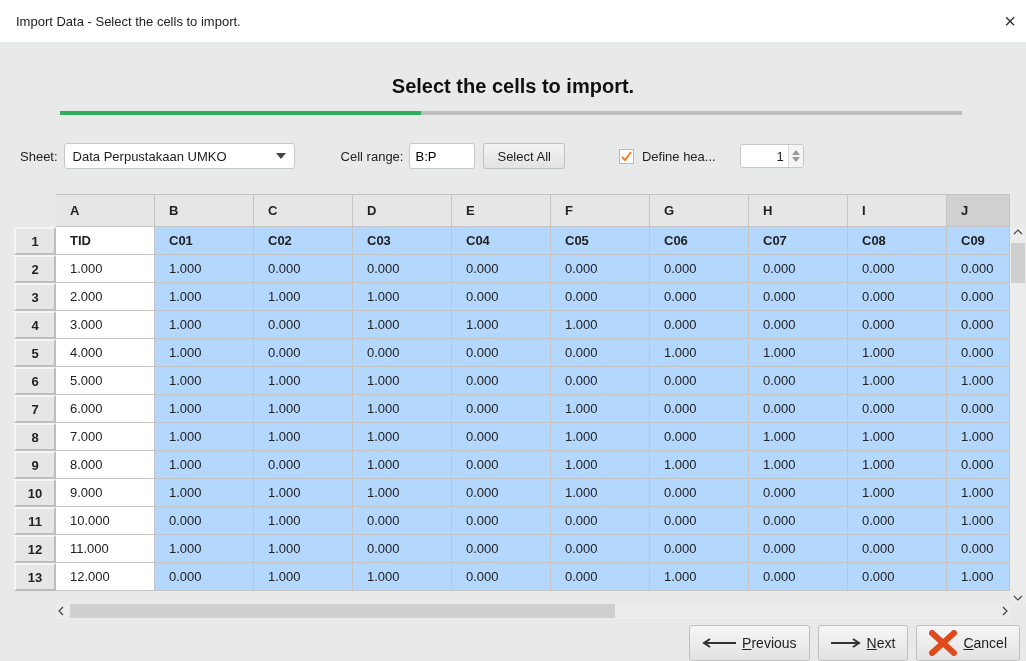 The width and height of the screenshot is (1026, 661). I want to click on table-cell: 9.000, so click(105, 493).